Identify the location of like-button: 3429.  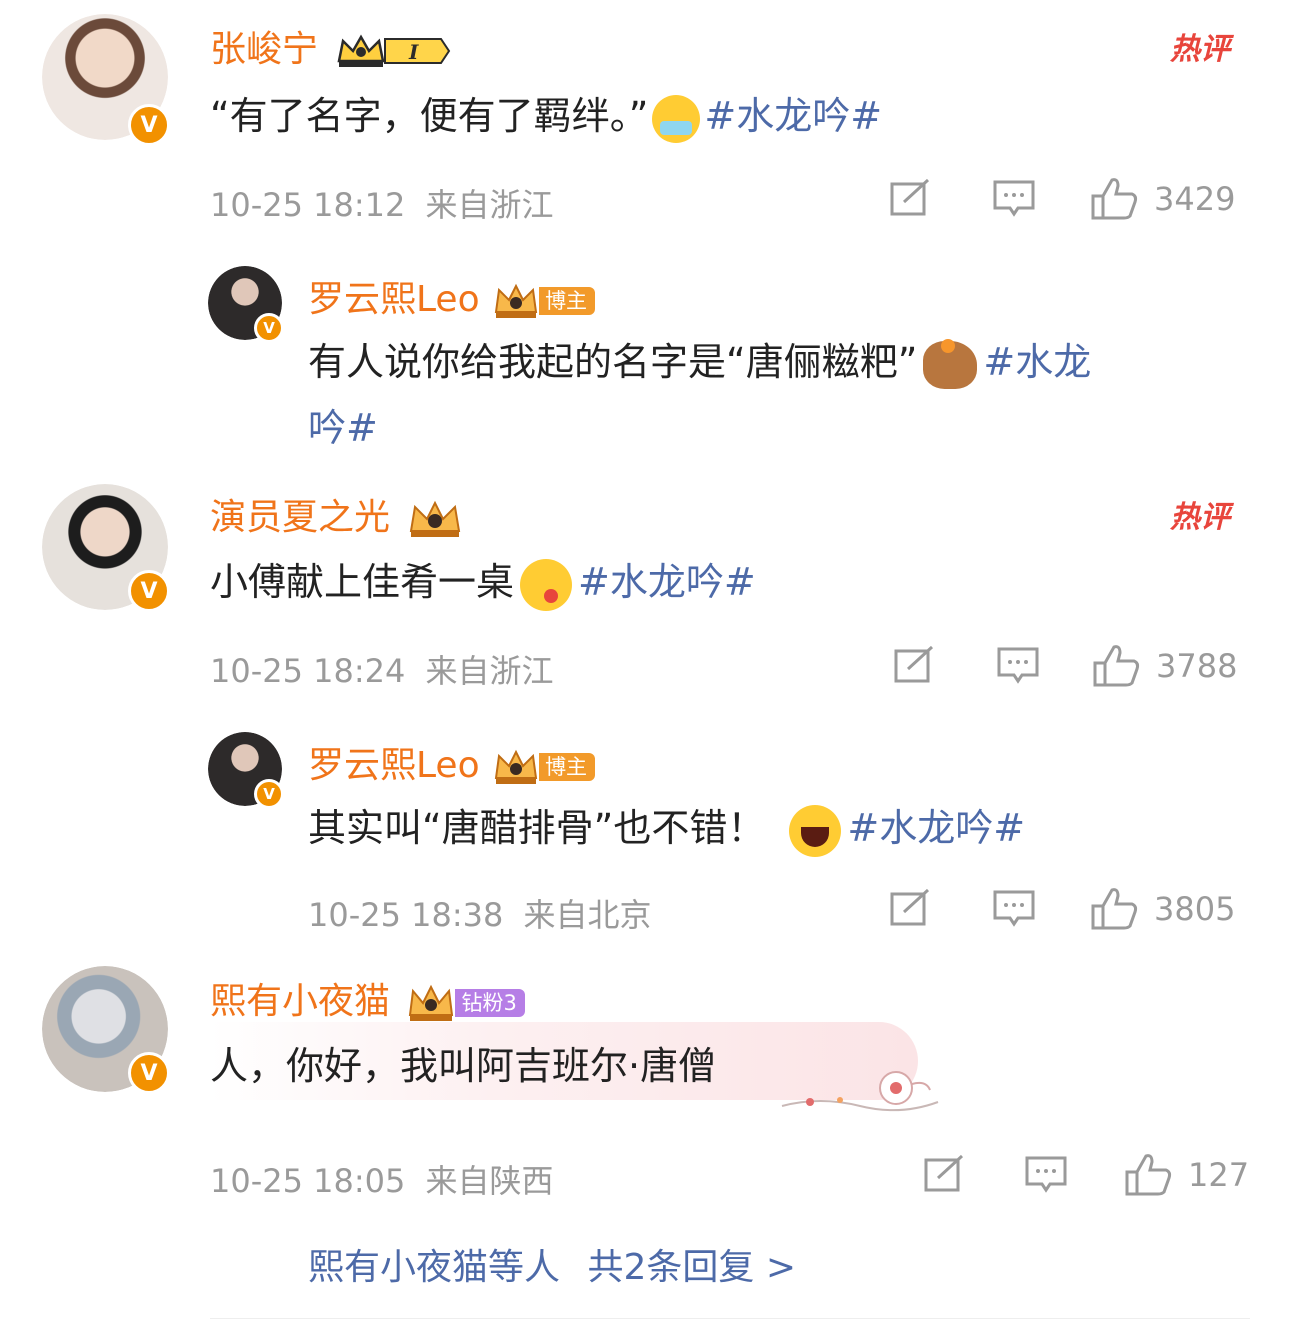
(1162, 199).